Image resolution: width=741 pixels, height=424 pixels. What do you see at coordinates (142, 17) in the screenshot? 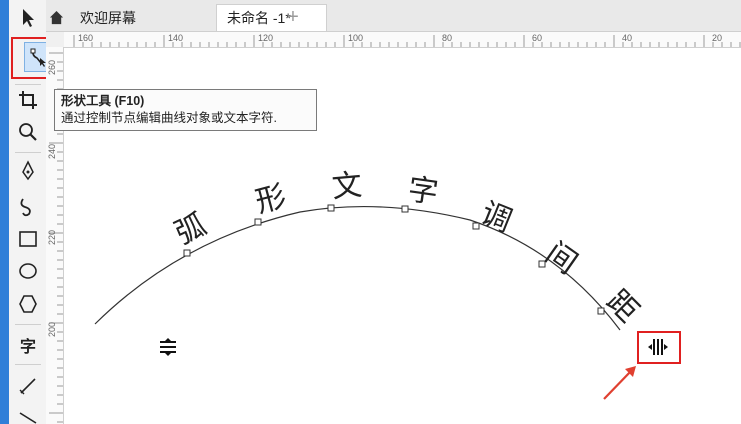
I see `tab-welcome-screen: 欢迎屏幕` at bounding box center [142, 17].